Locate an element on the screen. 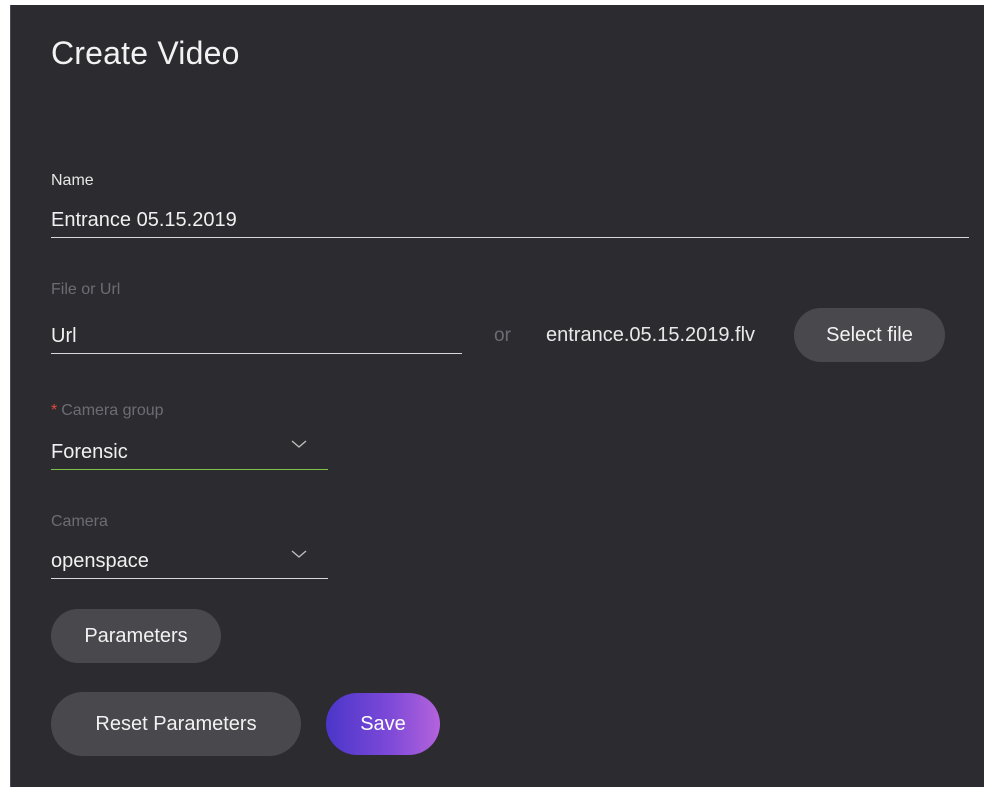 Image resolution: width=984 pixels, height=787 pixels. url-input-underline is located at coordinates (256, 353).